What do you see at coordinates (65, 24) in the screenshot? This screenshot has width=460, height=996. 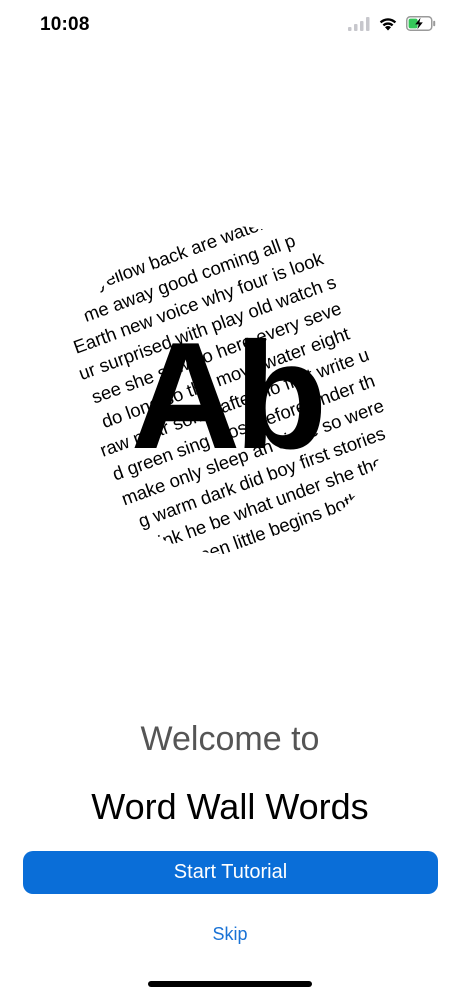 I see `status-time: 10:08` at bounding box center [65, 24].